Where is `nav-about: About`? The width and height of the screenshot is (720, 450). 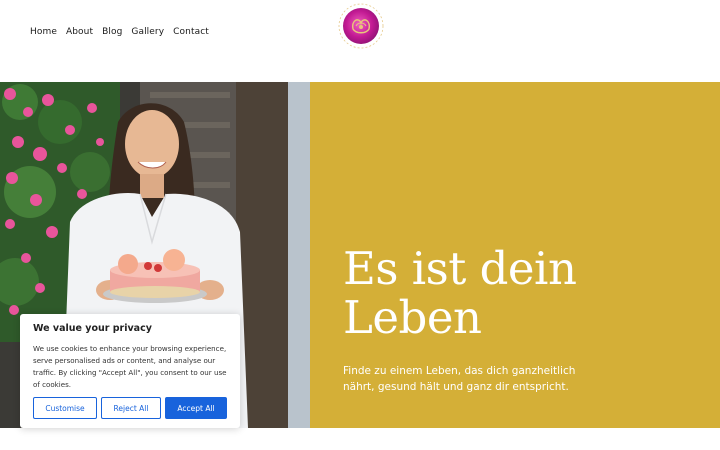
nav-about: About is located at coordinates (79, 32).